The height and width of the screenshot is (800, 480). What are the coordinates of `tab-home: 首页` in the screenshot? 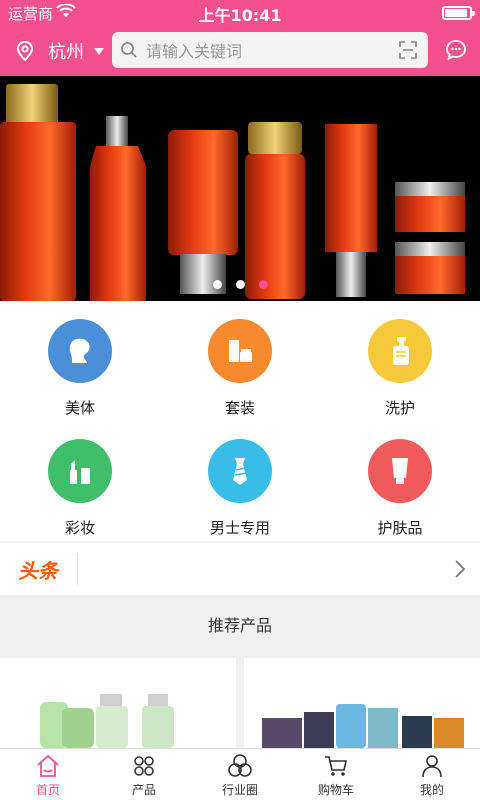 It's located at (48, 774).